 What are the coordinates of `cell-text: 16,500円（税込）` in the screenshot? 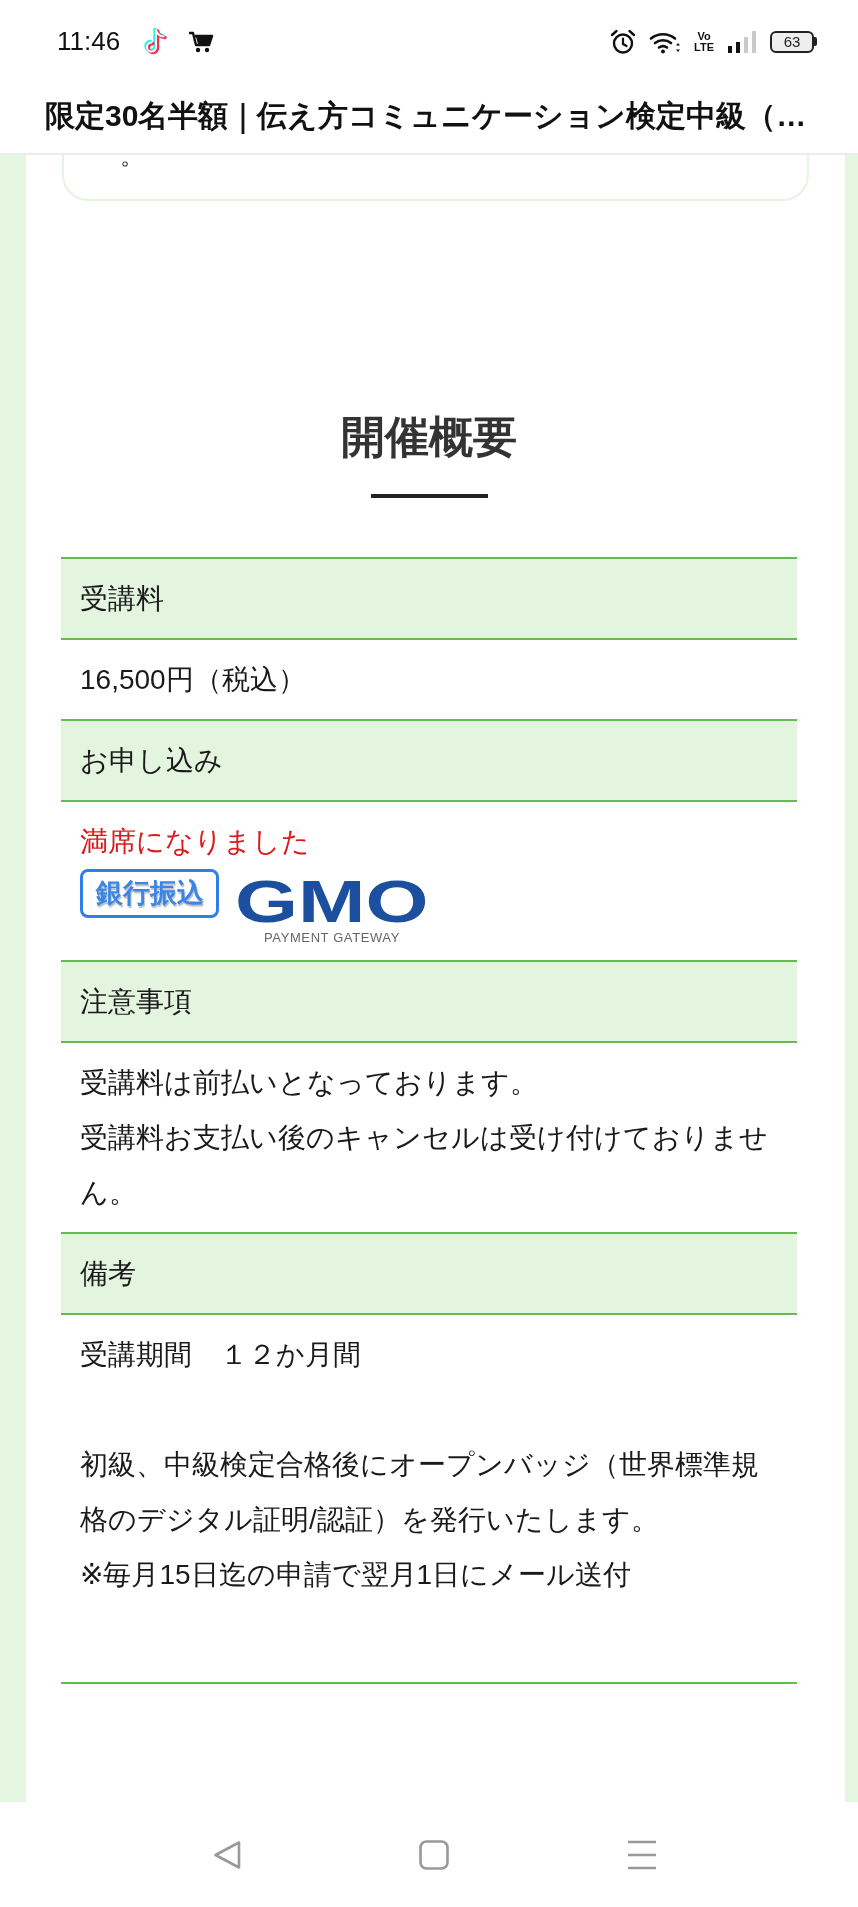 It's located at (193, 680).